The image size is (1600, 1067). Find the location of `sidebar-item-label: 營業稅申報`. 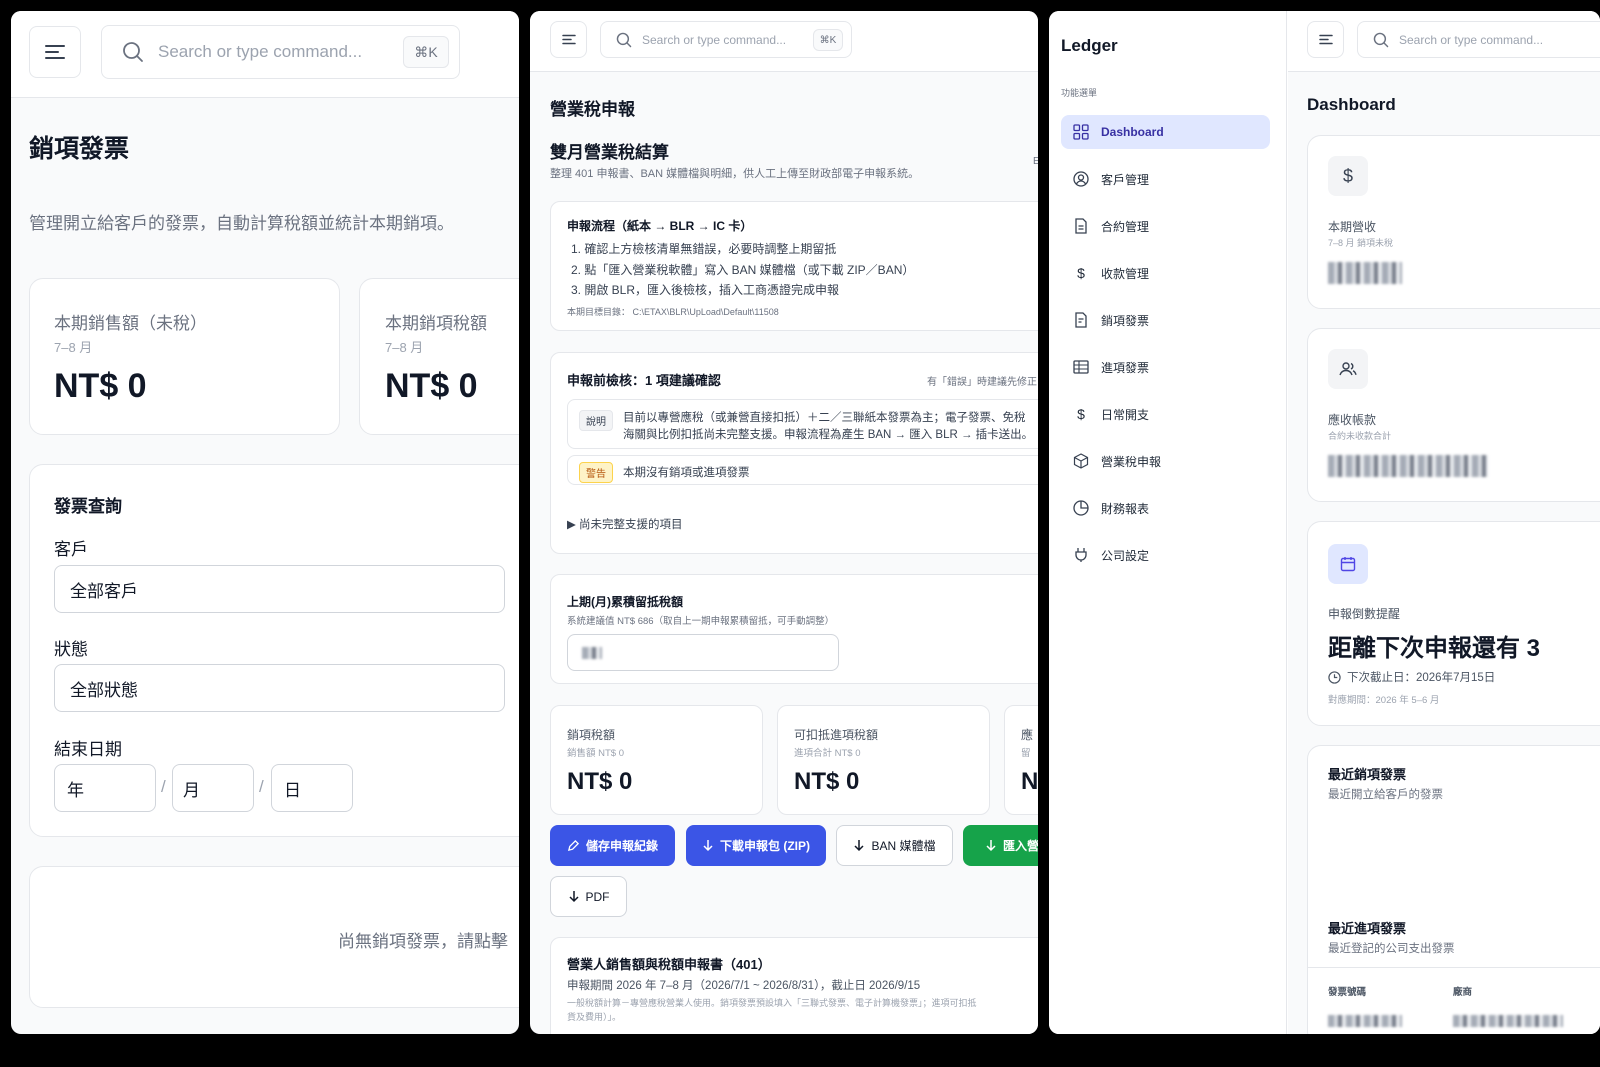

sidebar-item-label: 營業稅申報 is located at coordinates (1131, 461).